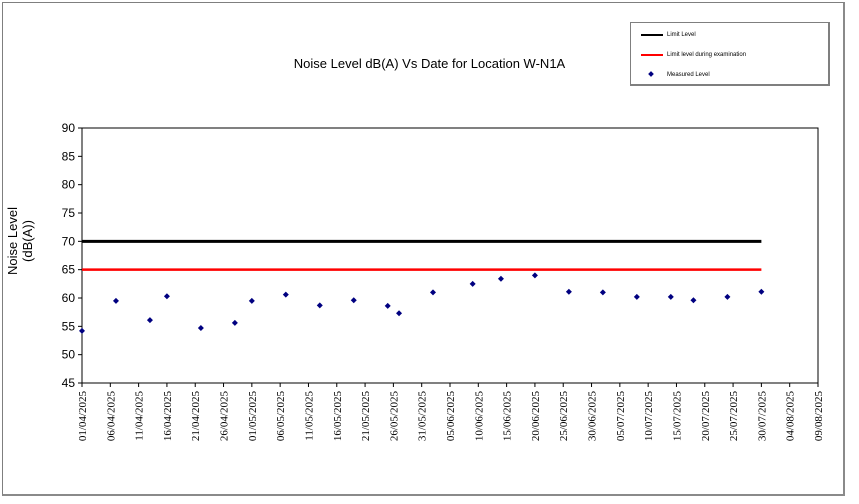 This screenshot has width=859, height=504. Describe the element at coordinates (83, 416) in the screenshot. I see `x-tick-label: 01/04/2025` at that location.